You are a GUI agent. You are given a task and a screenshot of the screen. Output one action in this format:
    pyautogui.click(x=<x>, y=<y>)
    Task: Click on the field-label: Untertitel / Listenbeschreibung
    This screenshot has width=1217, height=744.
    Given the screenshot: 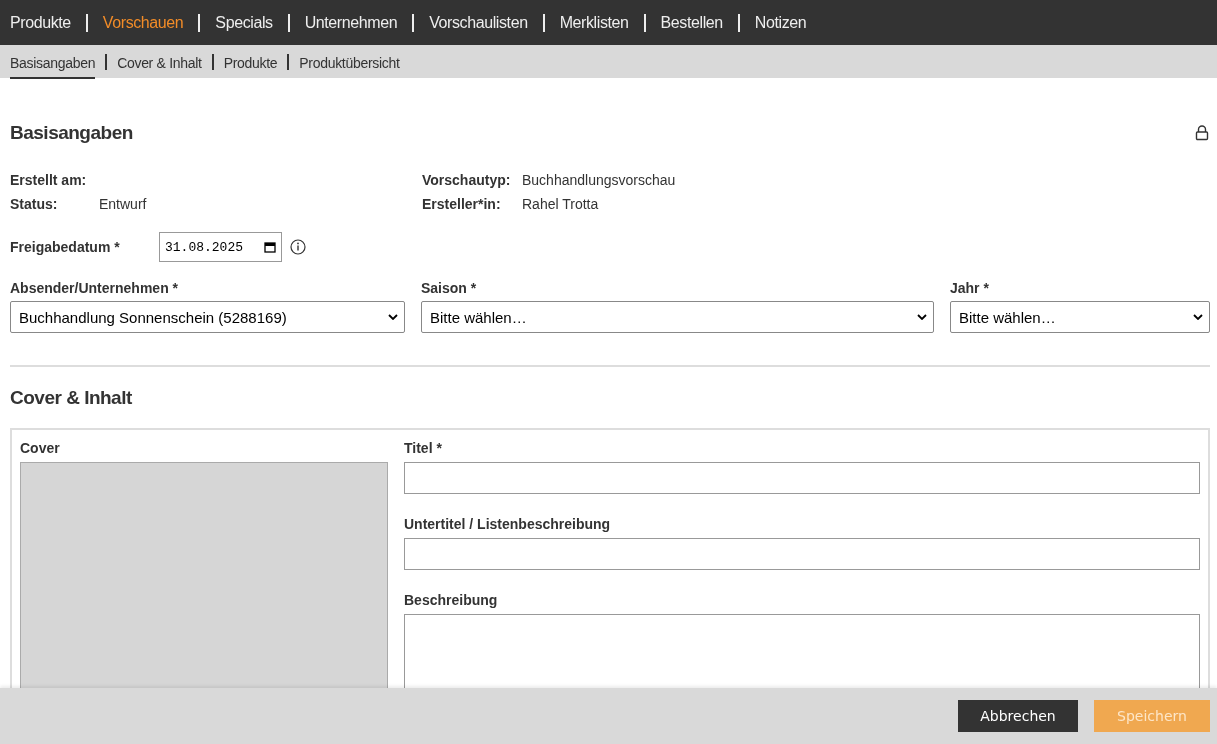 What is the action you would take?
    pyautogui.click(x=508, y=524)
    